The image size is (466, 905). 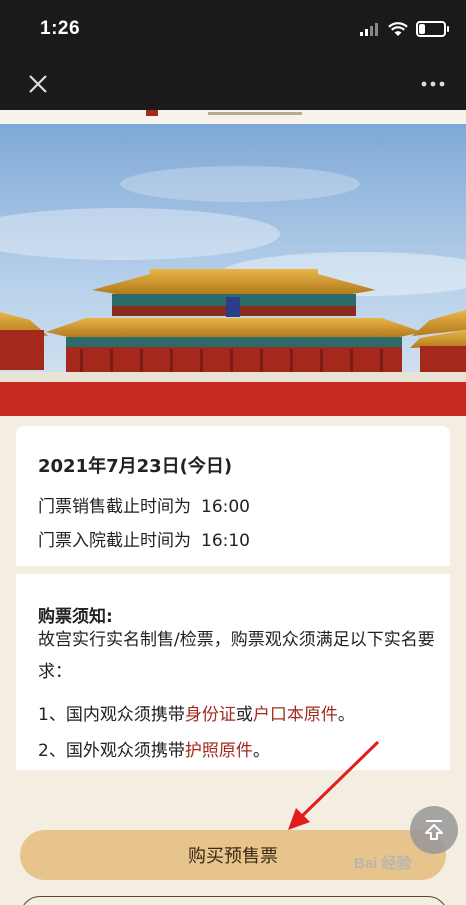 I want to click on notice-text: 故宫实行实名制售/检票，购票观众须满足以下实名要求：, so click(x=236, y=656).